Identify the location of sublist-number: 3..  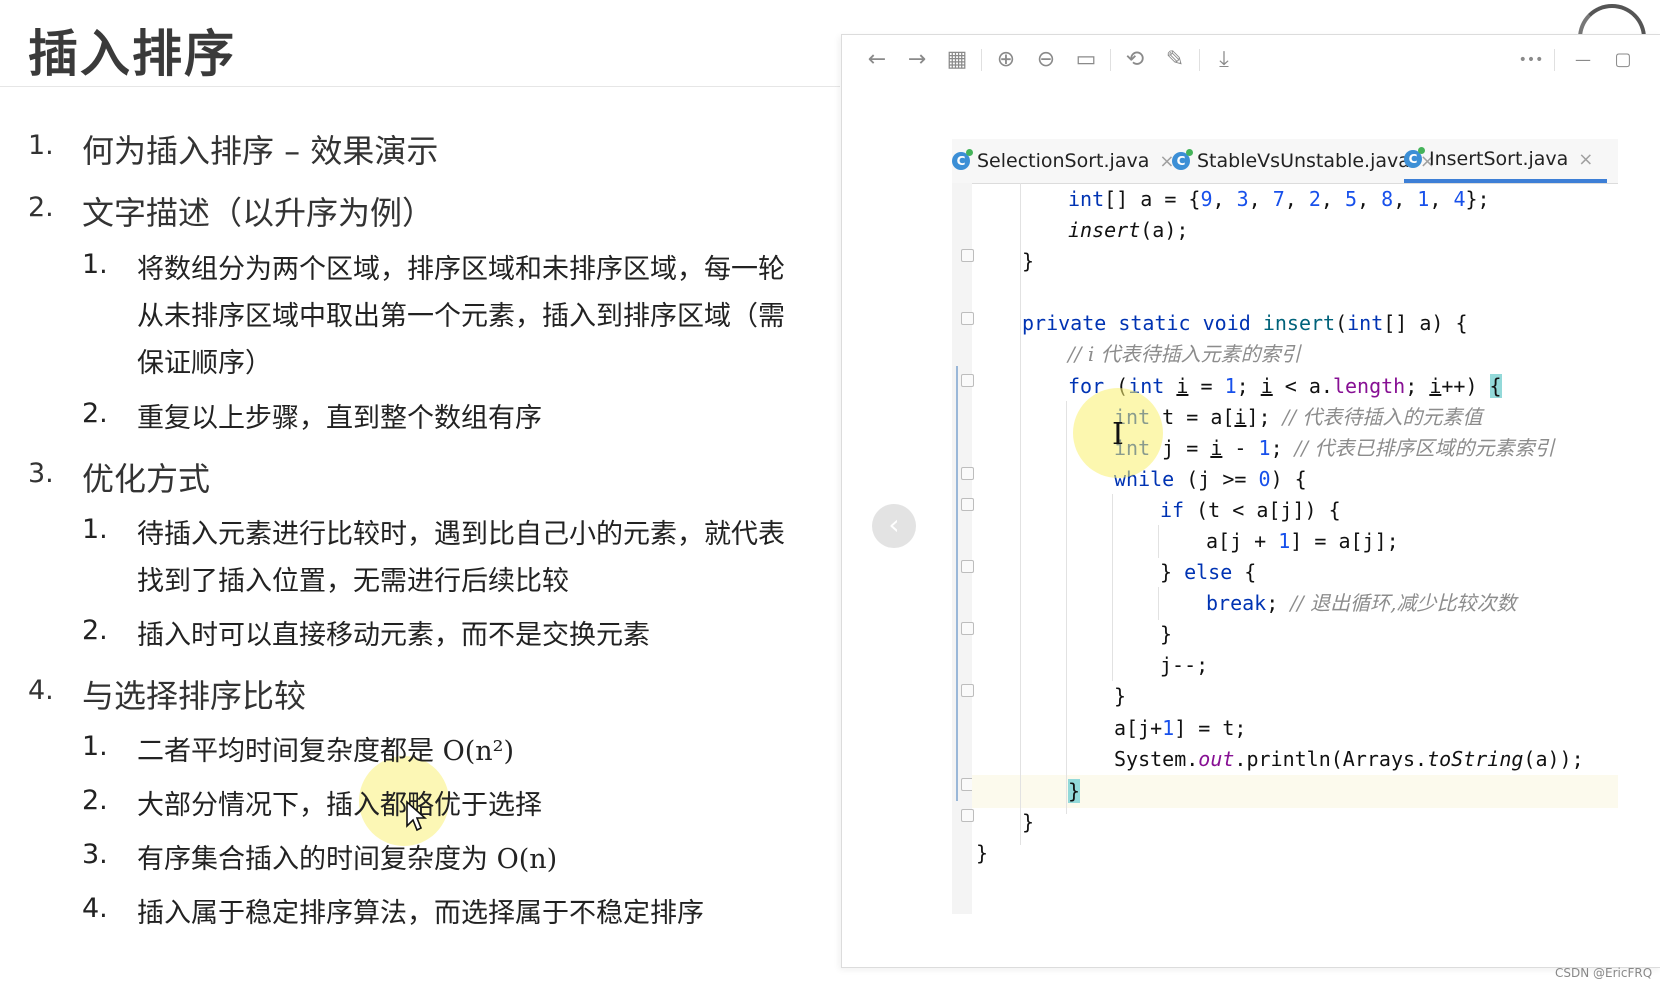
(95, 854).